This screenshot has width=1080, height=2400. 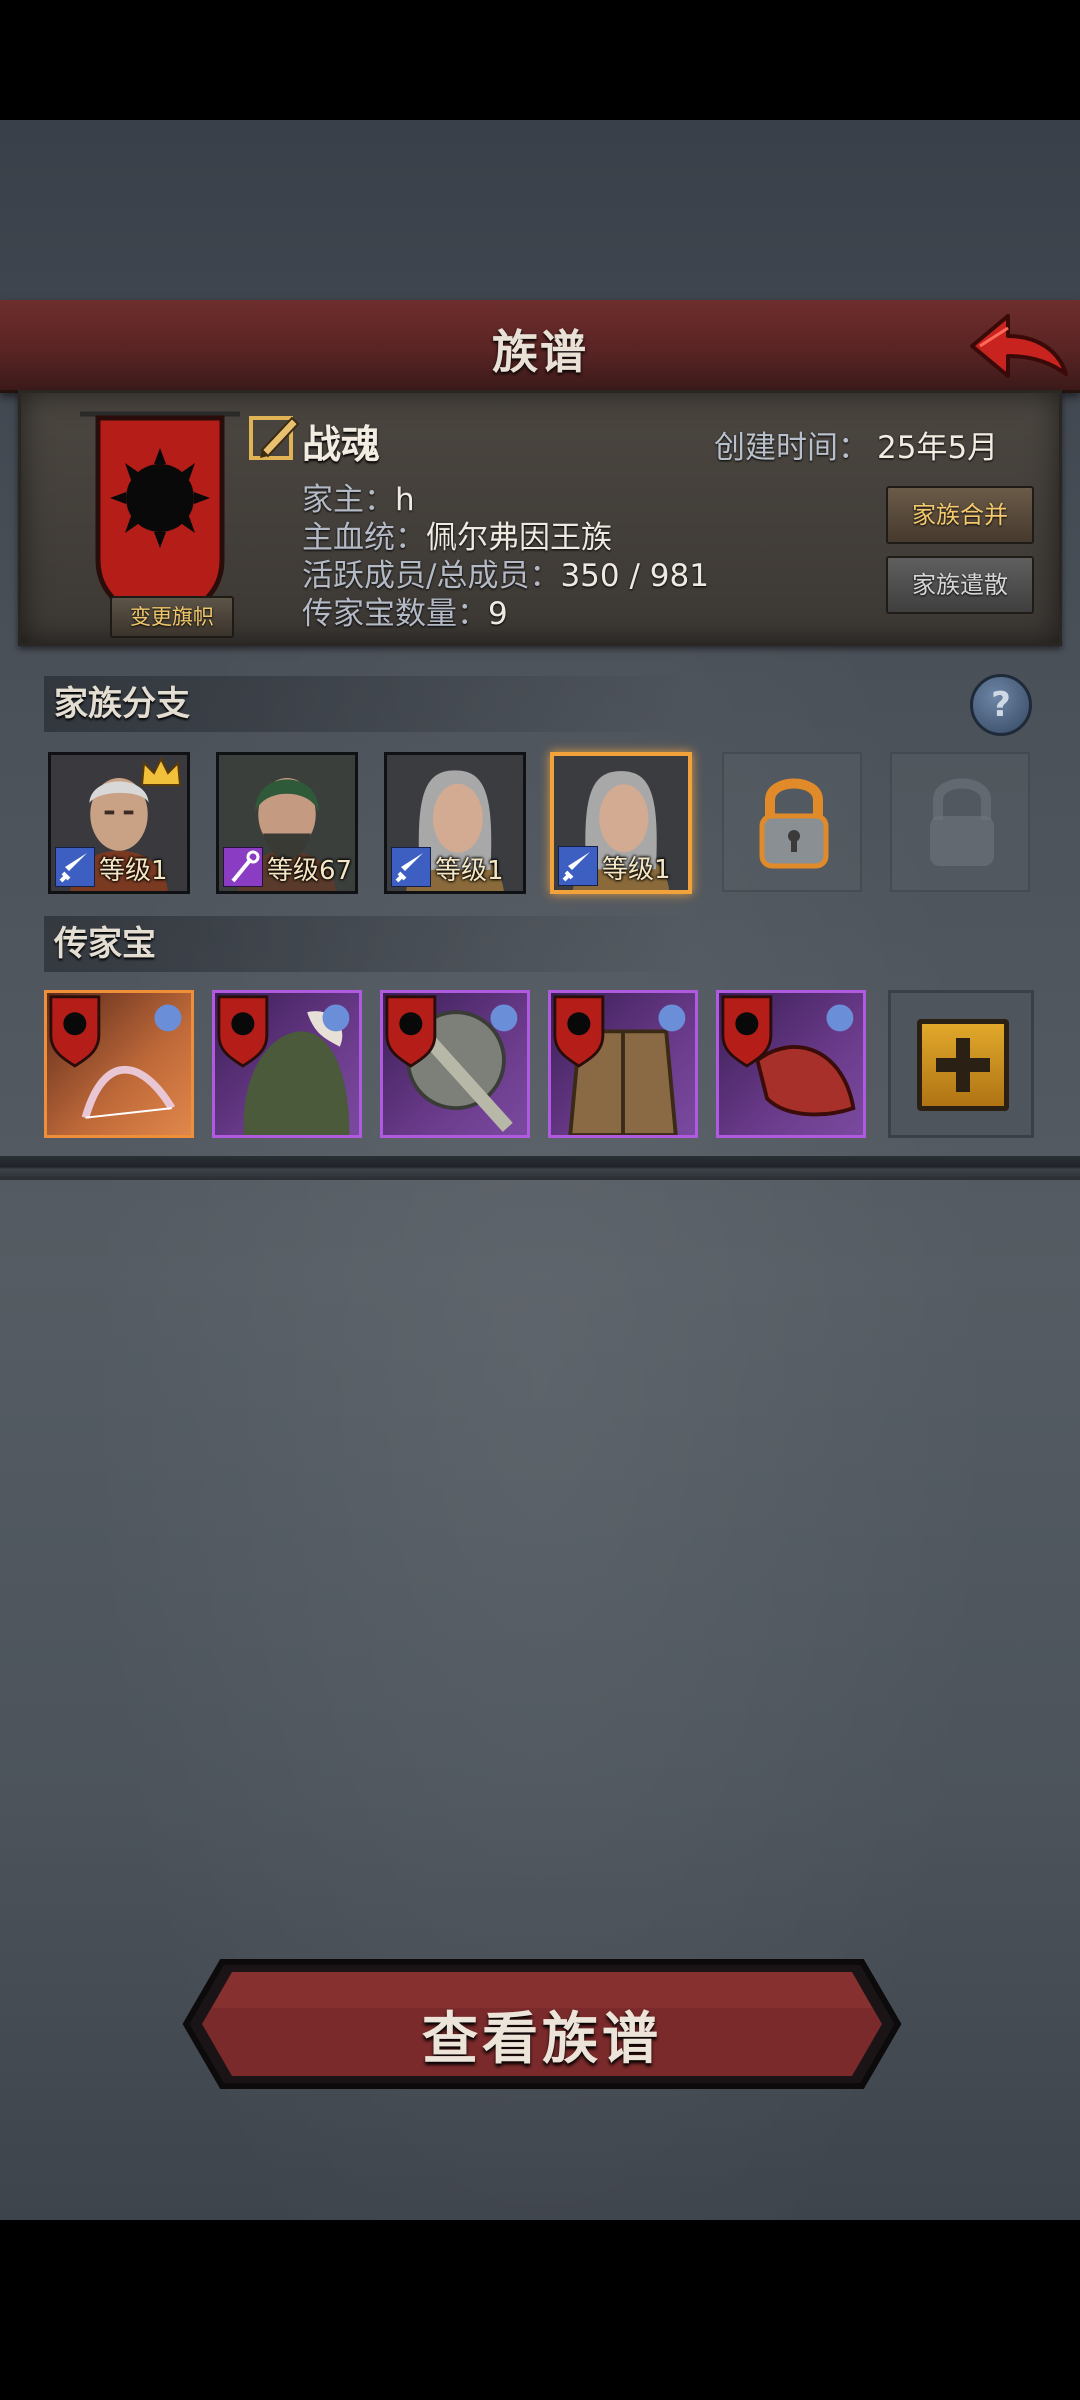 I want to click on staff-icon, so click(x=243, y=867).